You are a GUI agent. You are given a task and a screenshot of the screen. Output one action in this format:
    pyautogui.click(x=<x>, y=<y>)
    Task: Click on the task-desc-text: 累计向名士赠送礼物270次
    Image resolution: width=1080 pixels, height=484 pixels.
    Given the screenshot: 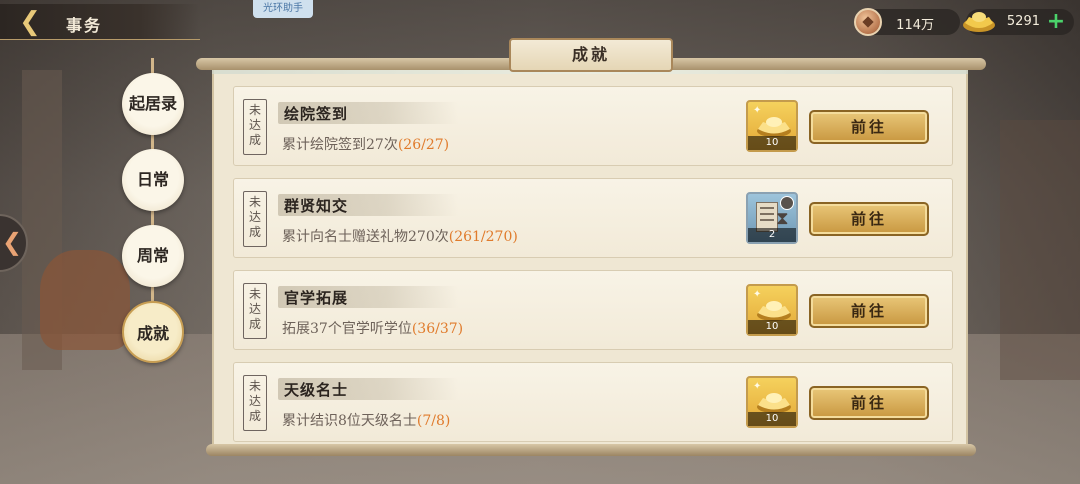 What is the action you would take?
    pyautogui.click(x=365, y=237)
    